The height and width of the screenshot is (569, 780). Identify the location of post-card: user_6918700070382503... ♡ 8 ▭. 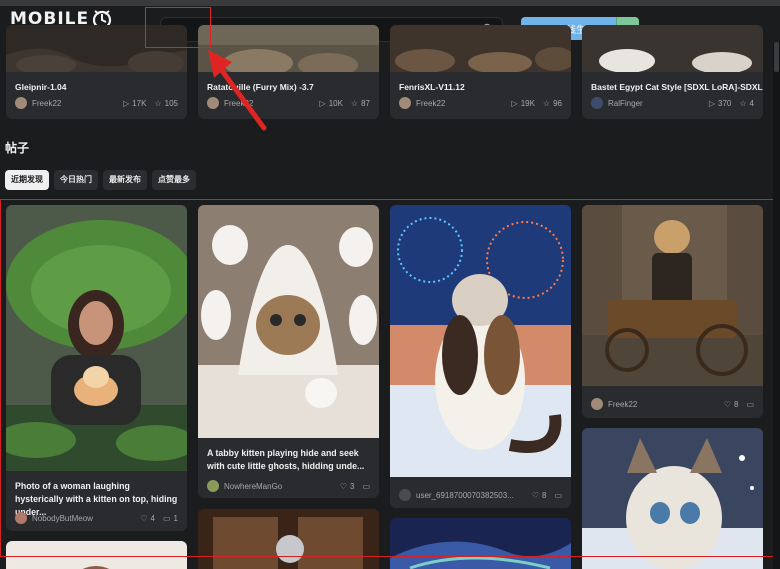
(480, 356).